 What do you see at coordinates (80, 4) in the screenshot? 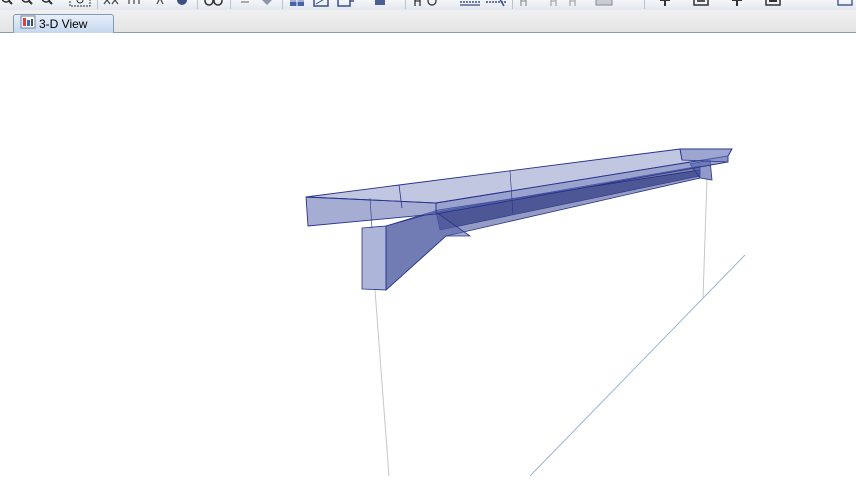
I see `zoom-extents-icon` at bounding box center [80, 4].